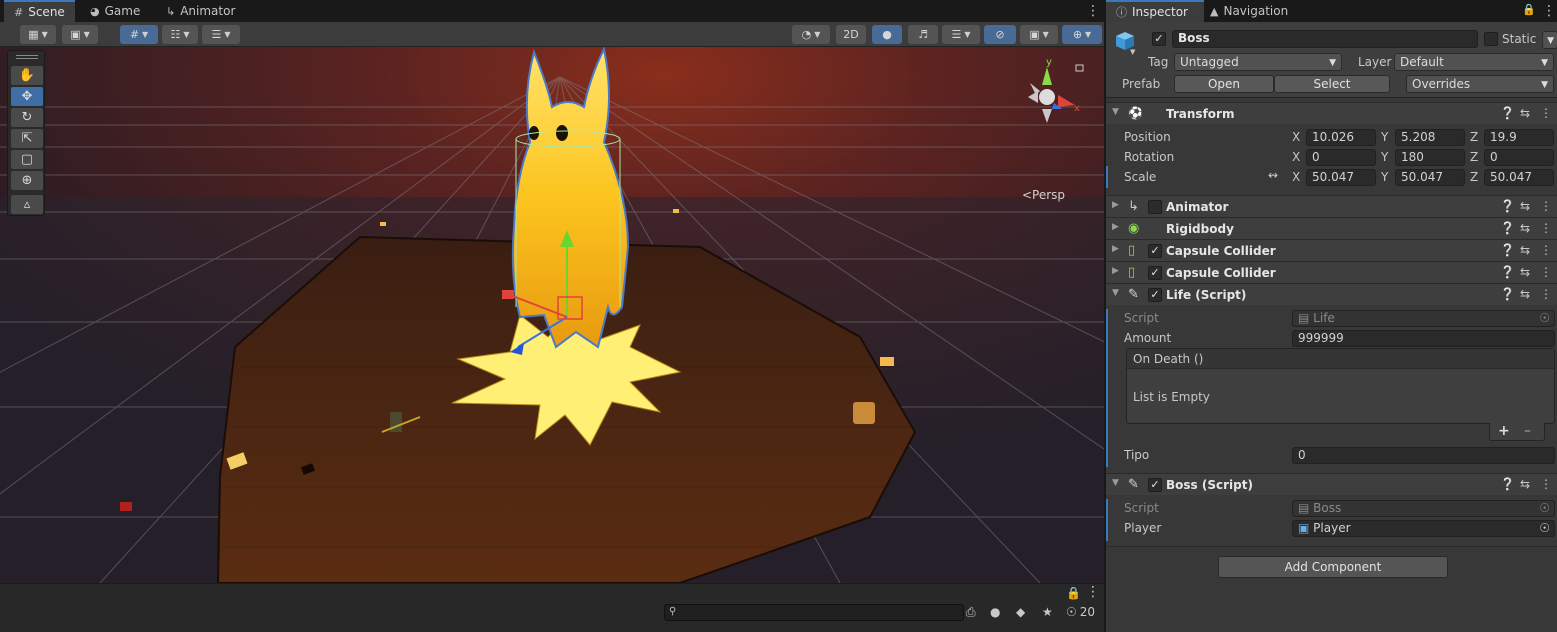 Image resolution: width=1557 pixels, height=632 pixels. Describe the element at coordinates (1423, 455) in the screenshot. I see `tipo-field: 0` at that location.